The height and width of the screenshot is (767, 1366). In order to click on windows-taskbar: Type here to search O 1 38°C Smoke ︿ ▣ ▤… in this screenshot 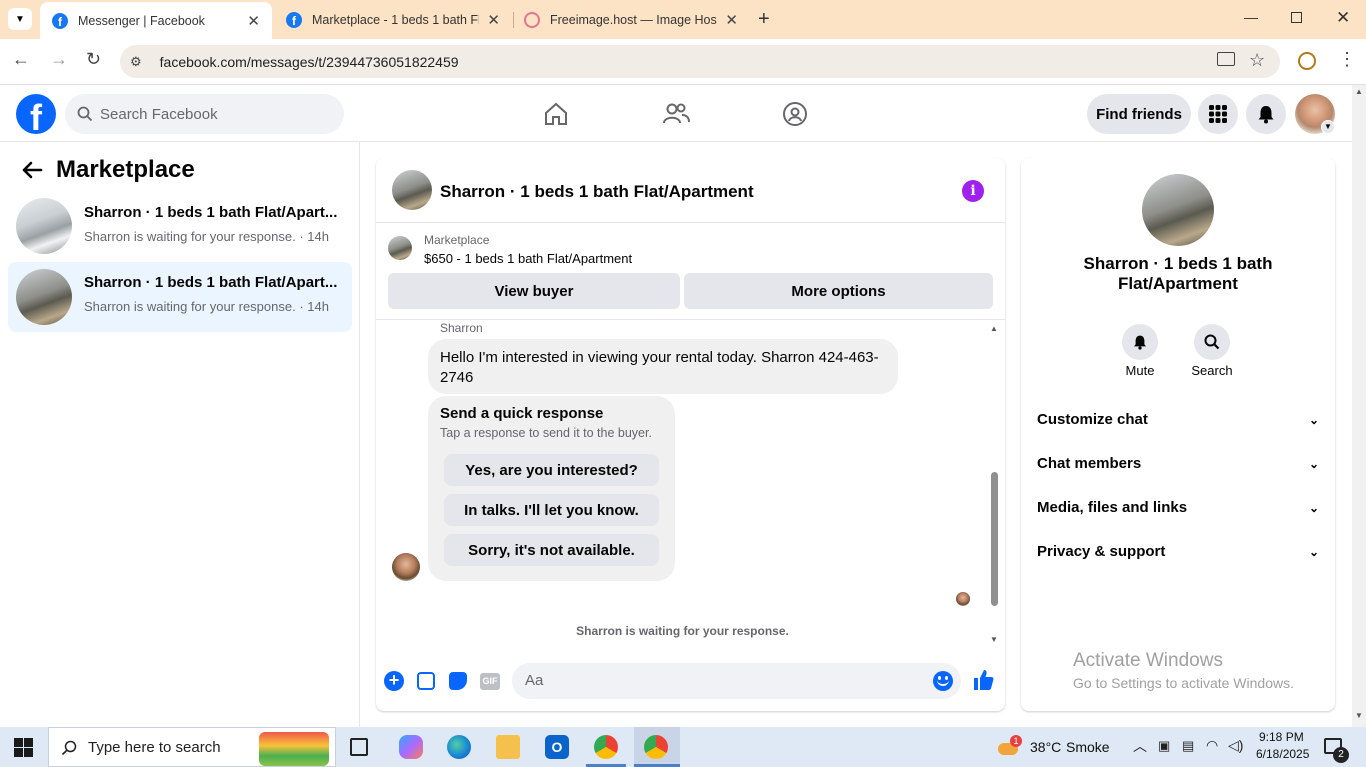, I will do `click(683, 747)`.